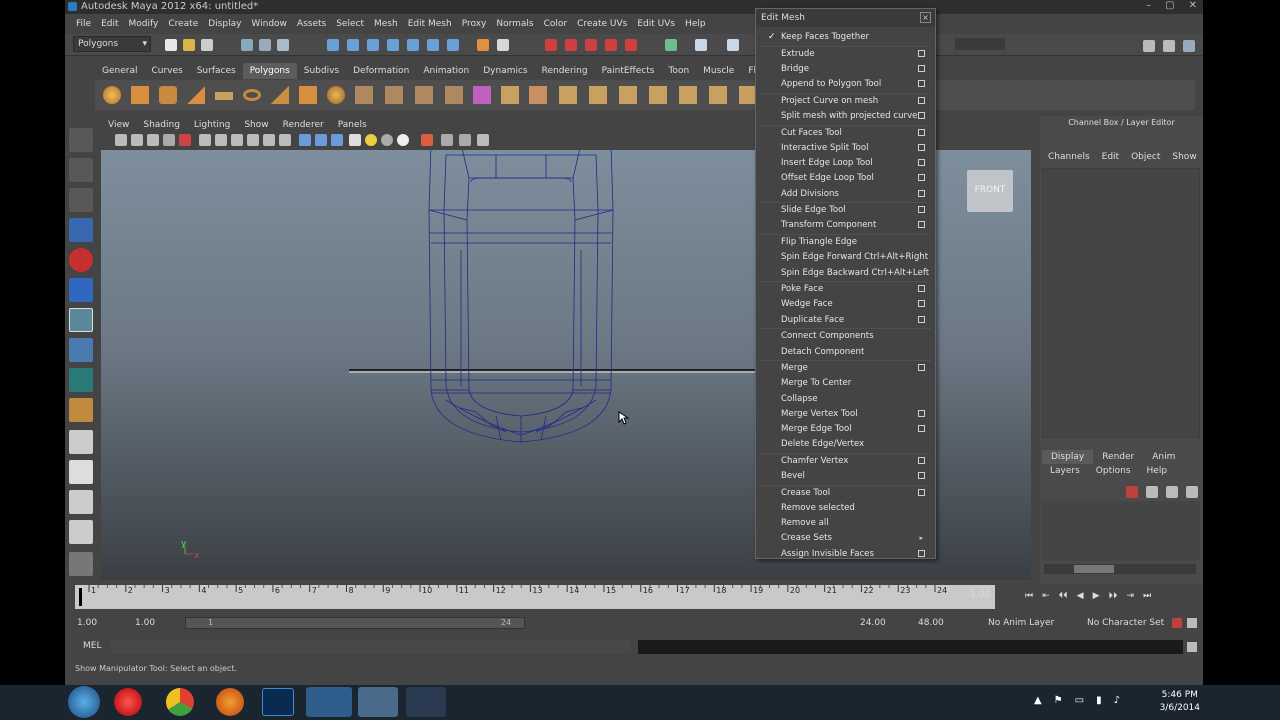 The image size is (1280, 720). I want to click on menu-select: Select, so click(350, 24).